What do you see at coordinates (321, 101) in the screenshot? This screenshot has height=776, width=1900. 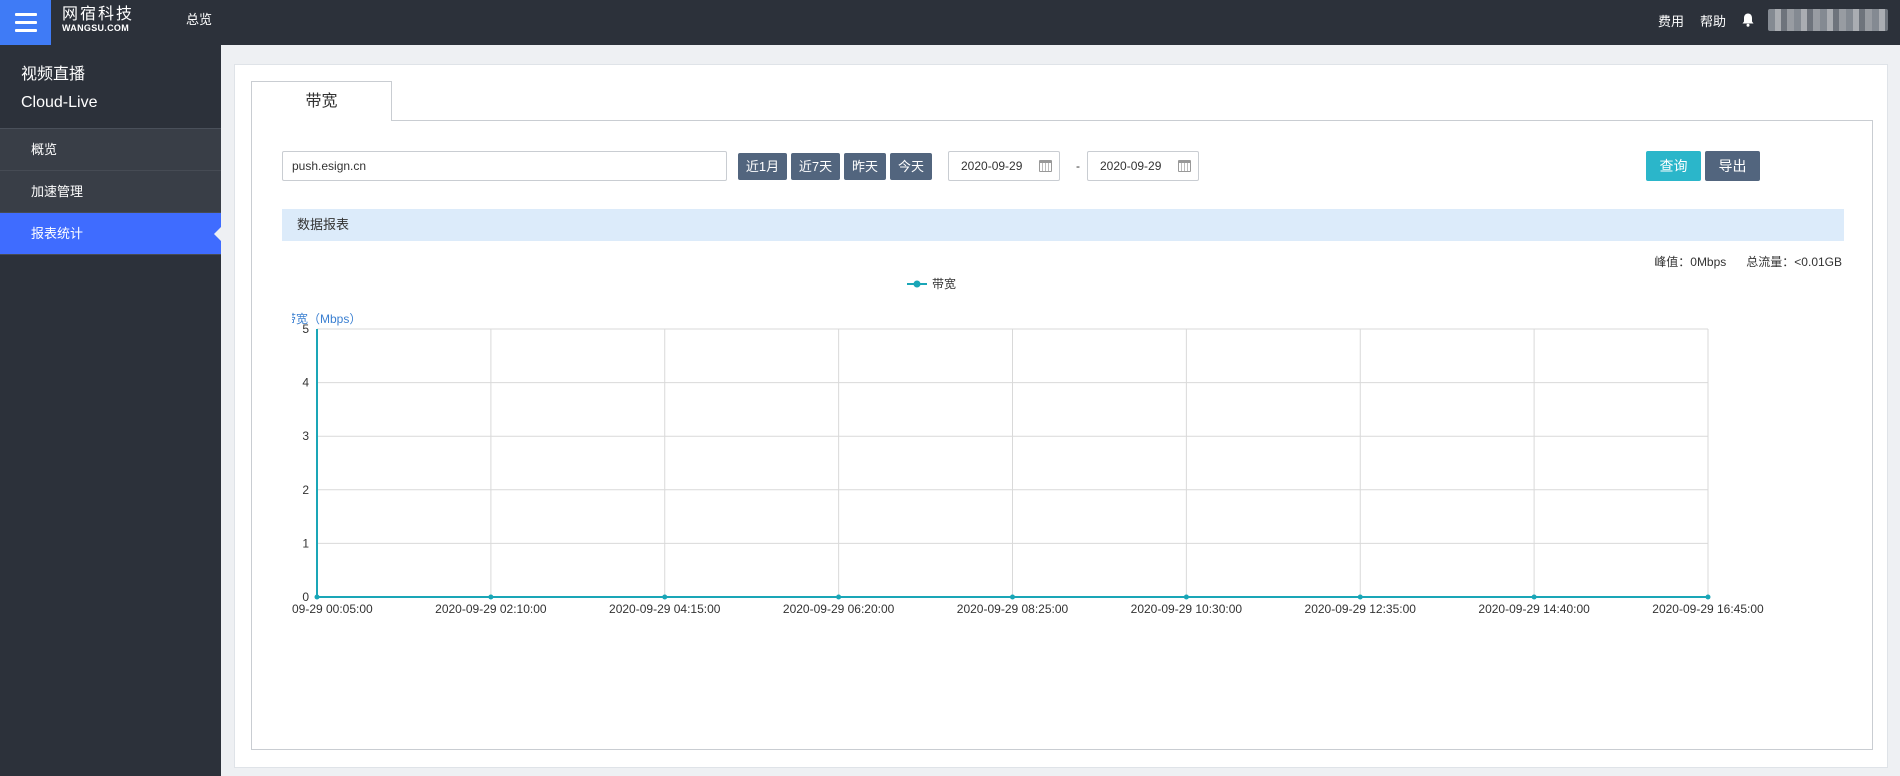 I see `tab-bandwidth: 带宽` at bounding box center [321, 101].